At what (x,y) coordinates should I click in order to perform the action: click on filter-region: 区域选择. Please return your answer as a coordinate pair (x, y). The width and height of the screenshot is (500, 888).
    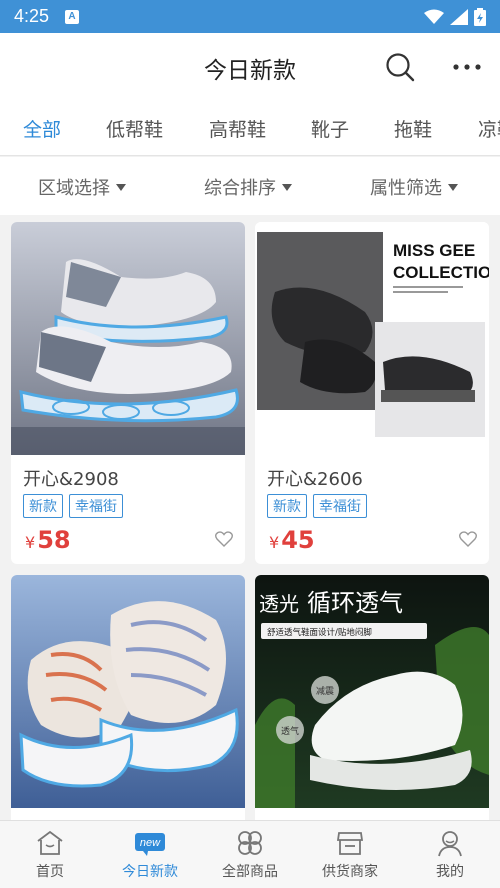
    Looking at the image, I should click on (82, 187).